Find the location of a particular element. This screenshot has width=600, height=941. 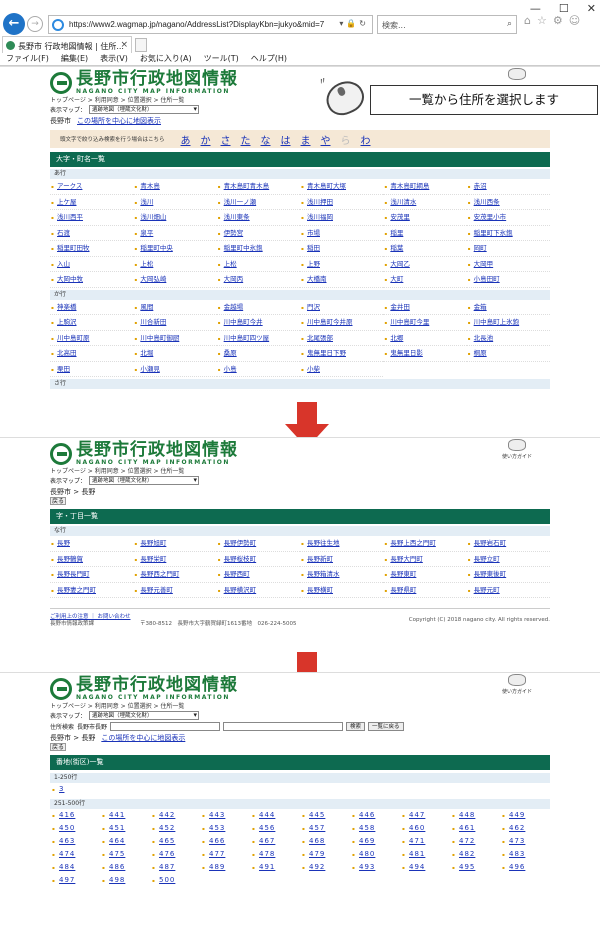

list-item: 浅川福岡 is located at coordinates (342, 218).